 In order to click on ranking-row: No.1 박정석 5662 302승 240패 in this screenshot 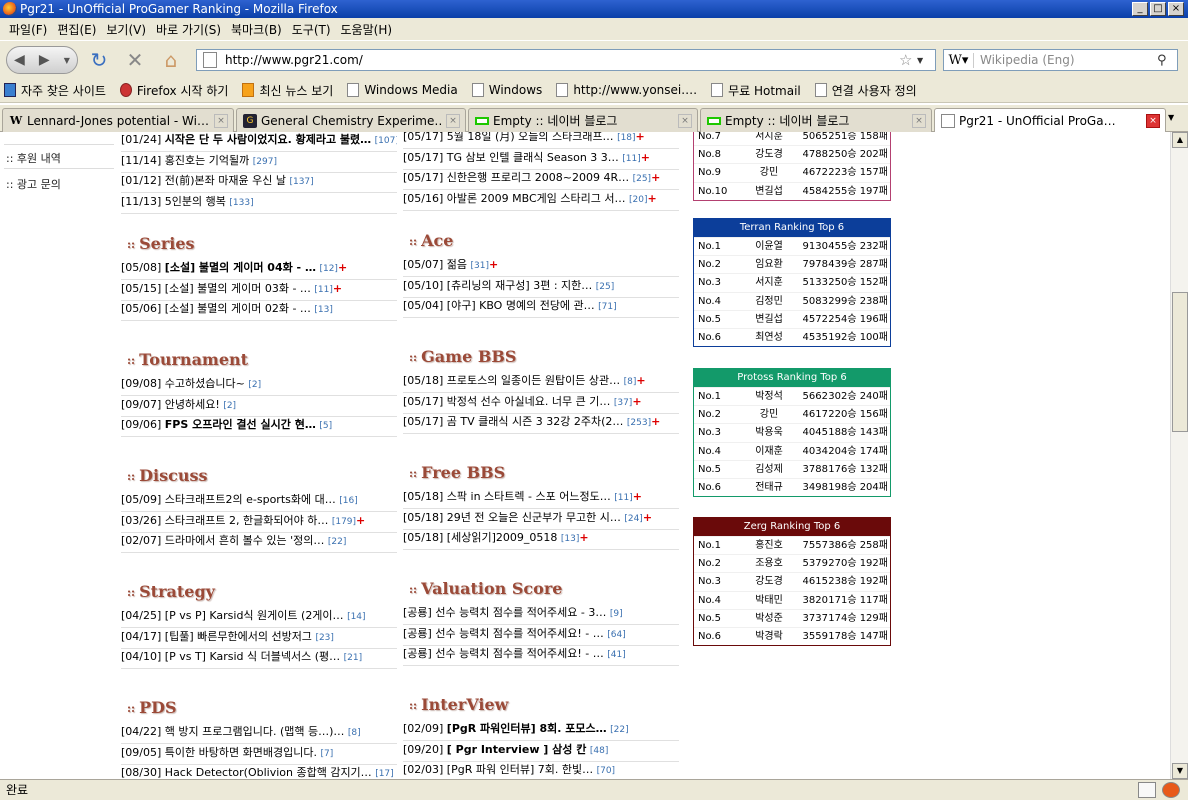, I will do `click(792, 396)`.